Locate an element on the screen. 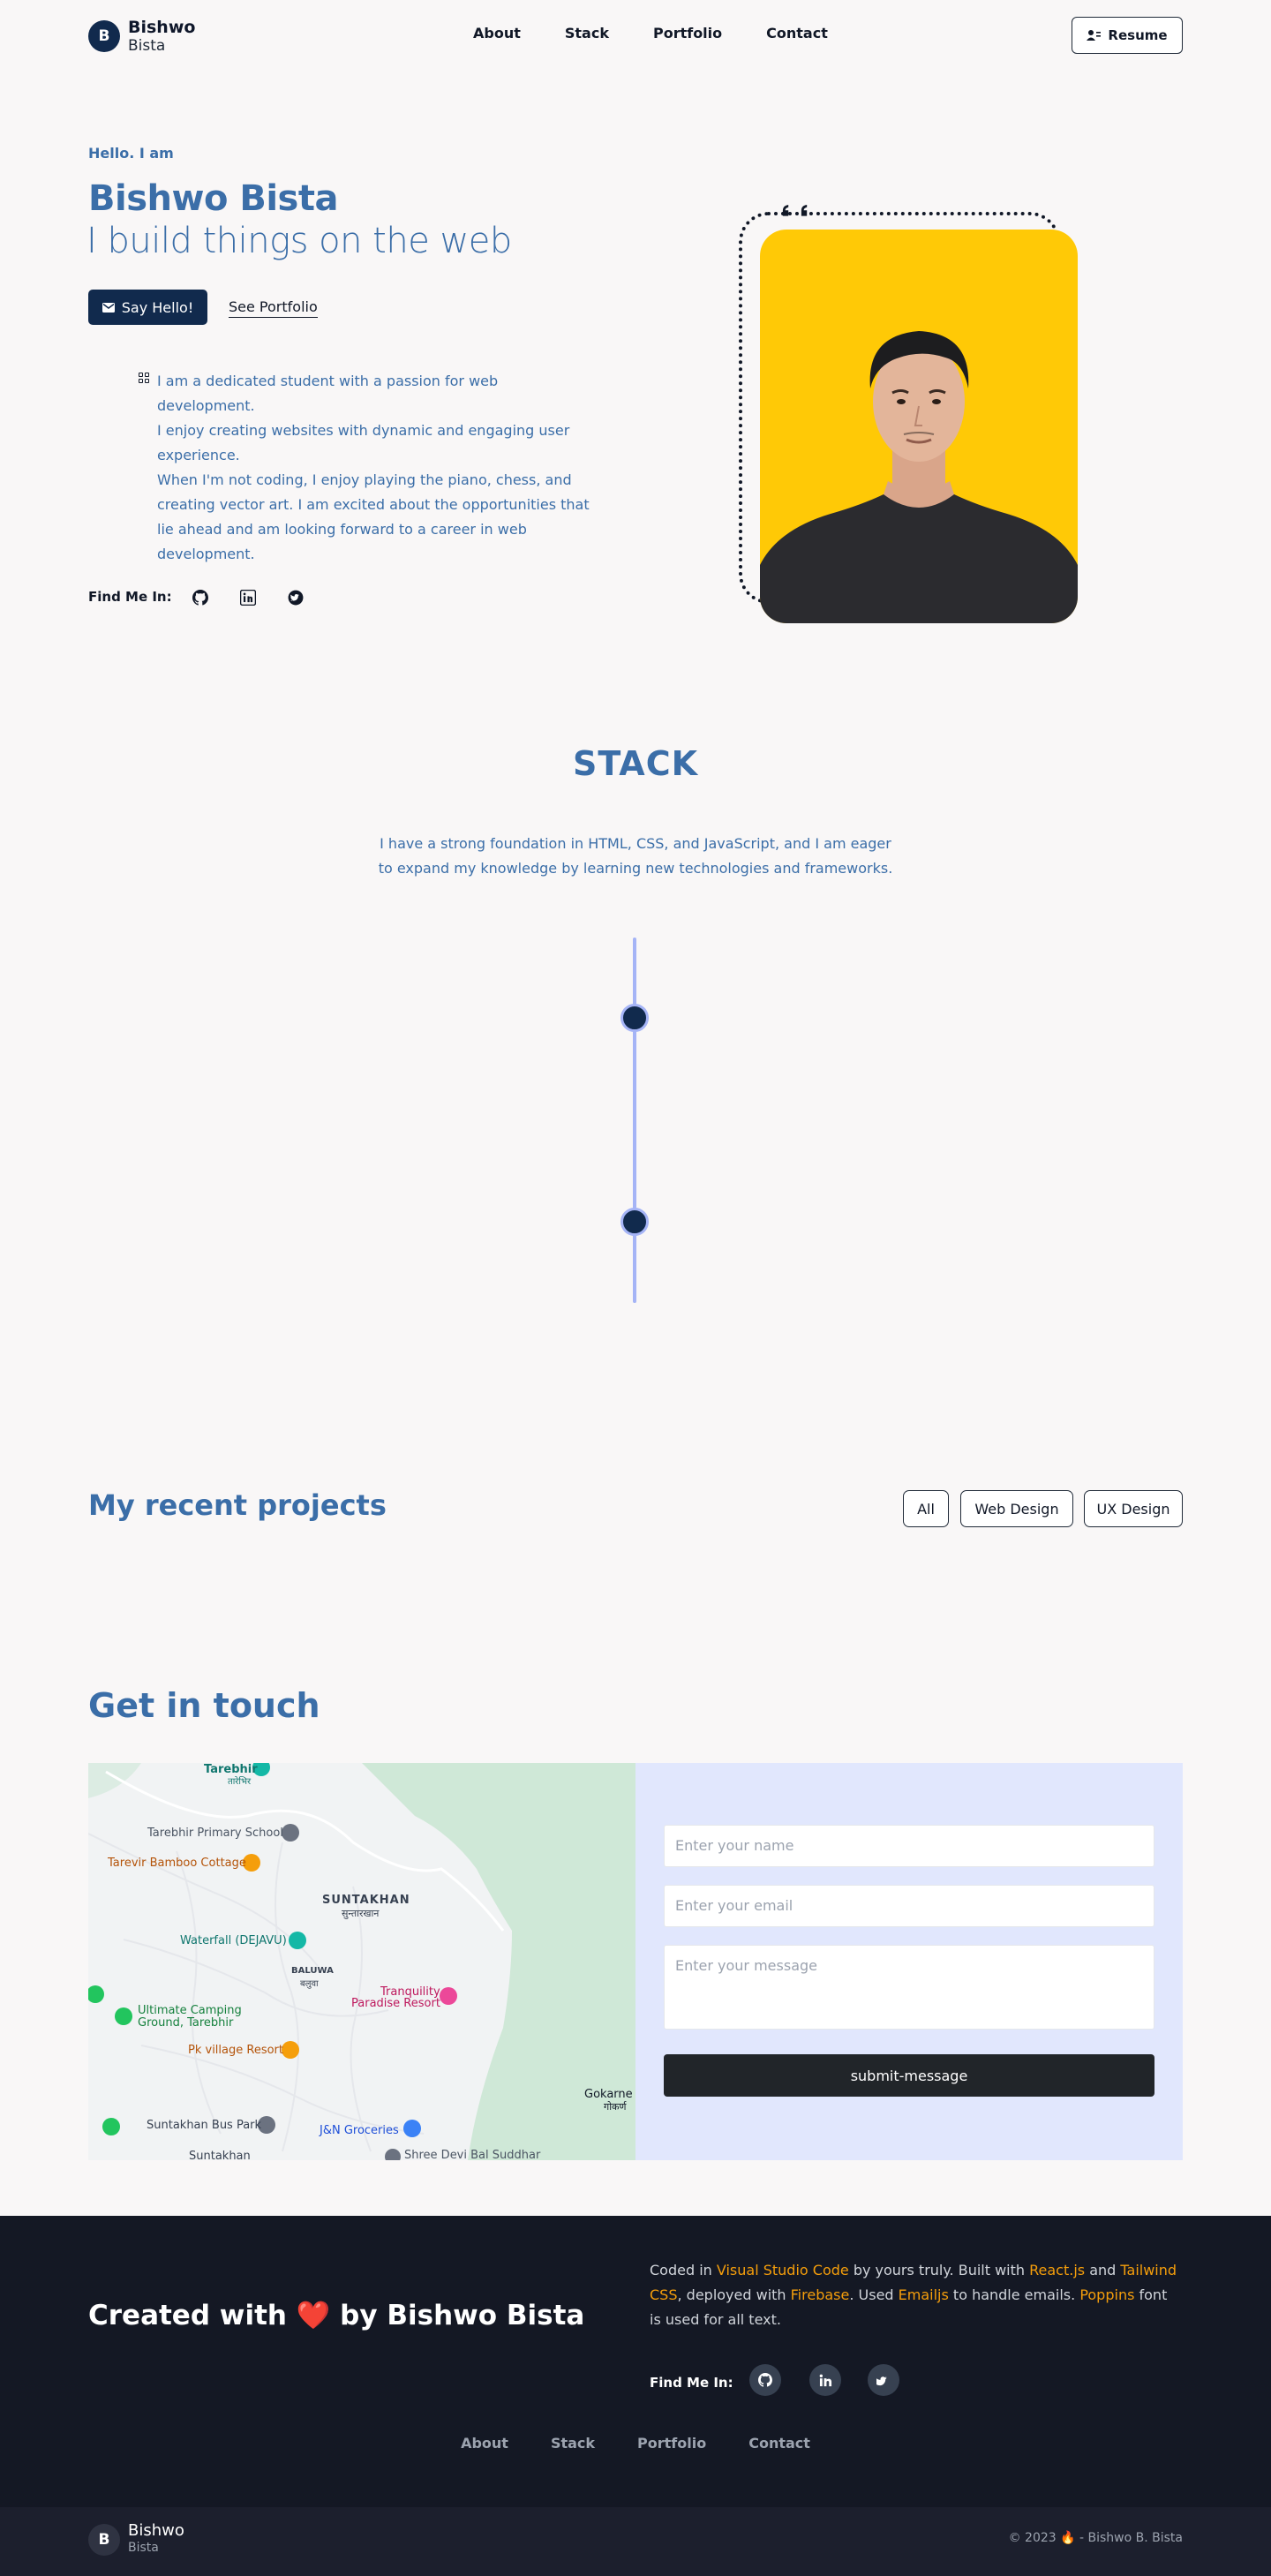 The height and width of the screenshot is (2576, 1271). filter-web-design-button: Web Design is located at coordinates (1016, 1509).